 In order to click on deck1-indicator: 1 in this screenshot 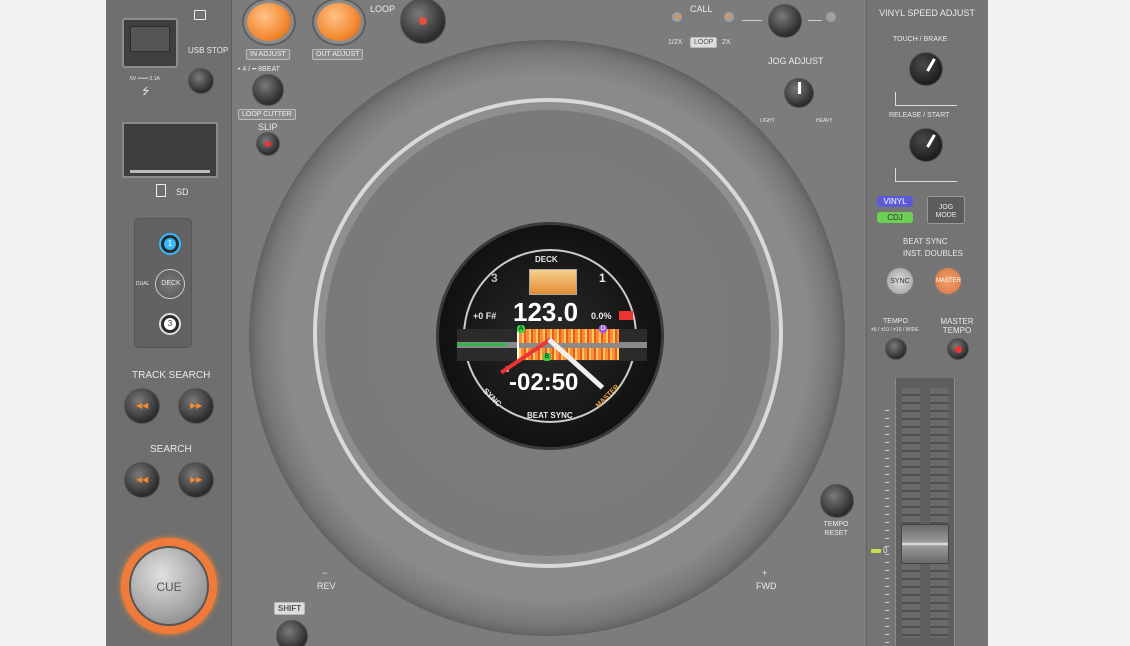, I will do `click(170, 244)`.